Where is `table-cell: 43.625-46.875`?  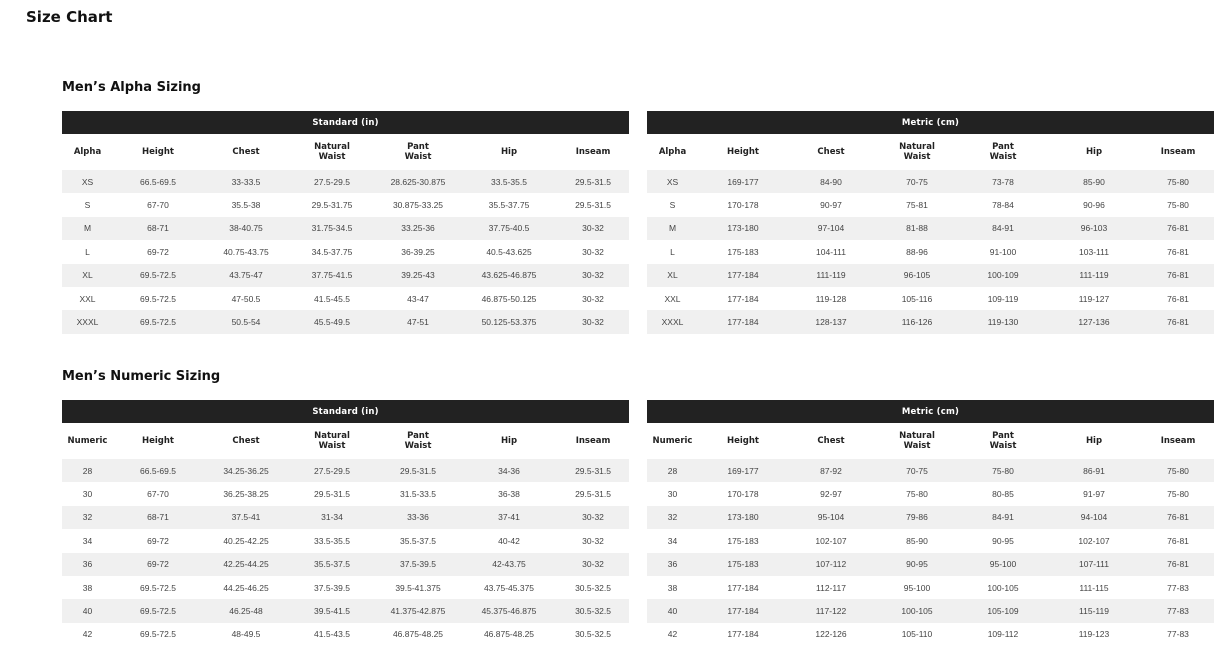 table-cell: 43.625-46.875 is located at coordinates (509, 275).